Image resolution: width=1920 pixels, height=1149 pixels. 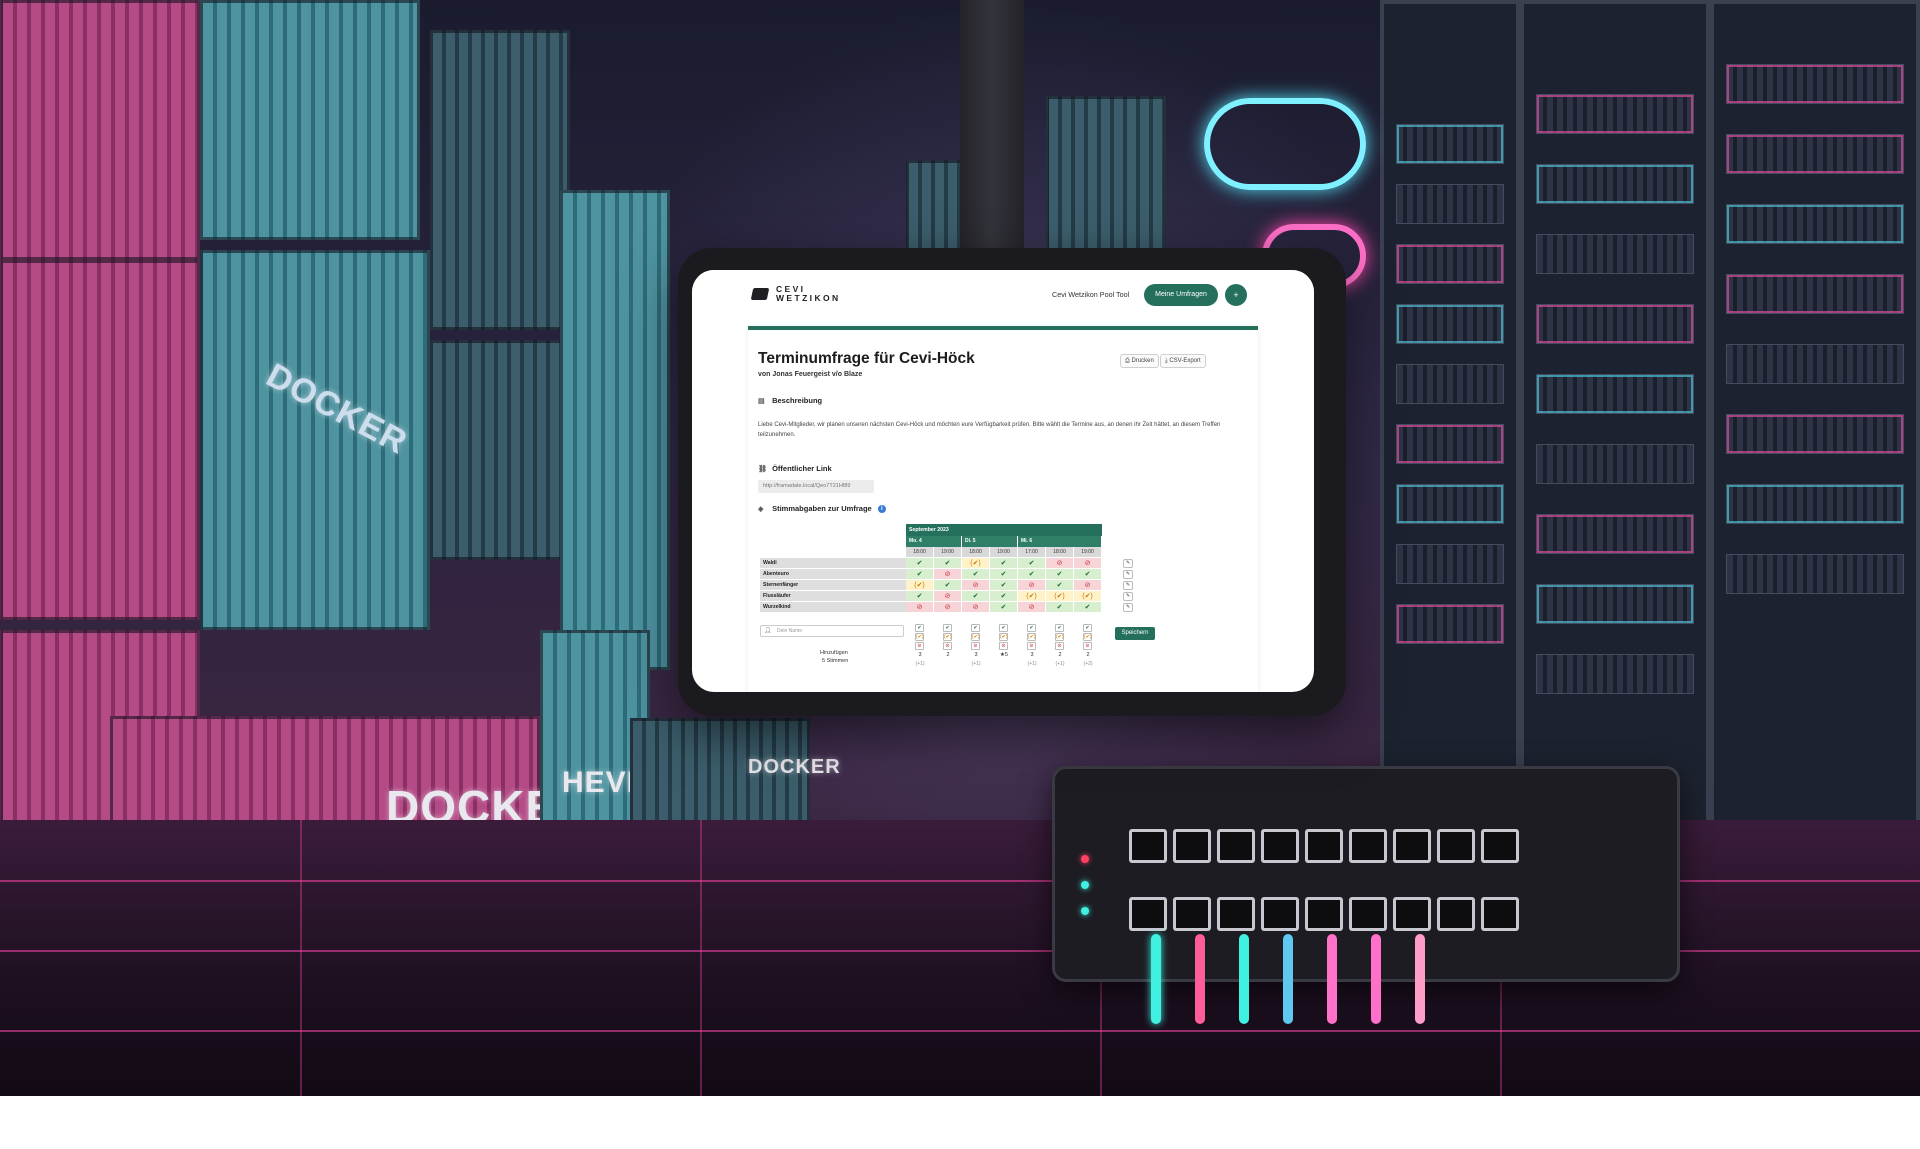 I want to click on my-polls-button: Meine Umfragen, so click(x=1181, y=295).